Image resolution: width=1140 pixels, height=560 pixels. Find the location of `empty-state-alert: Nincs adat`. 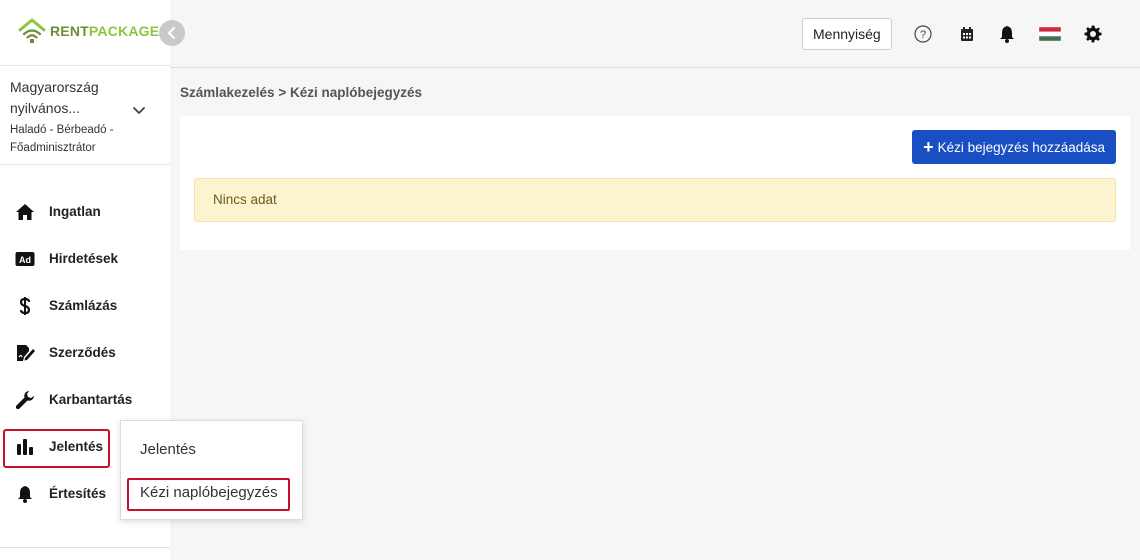

empty-state-alert: Nincs adat is located at coordinates (655, 200).